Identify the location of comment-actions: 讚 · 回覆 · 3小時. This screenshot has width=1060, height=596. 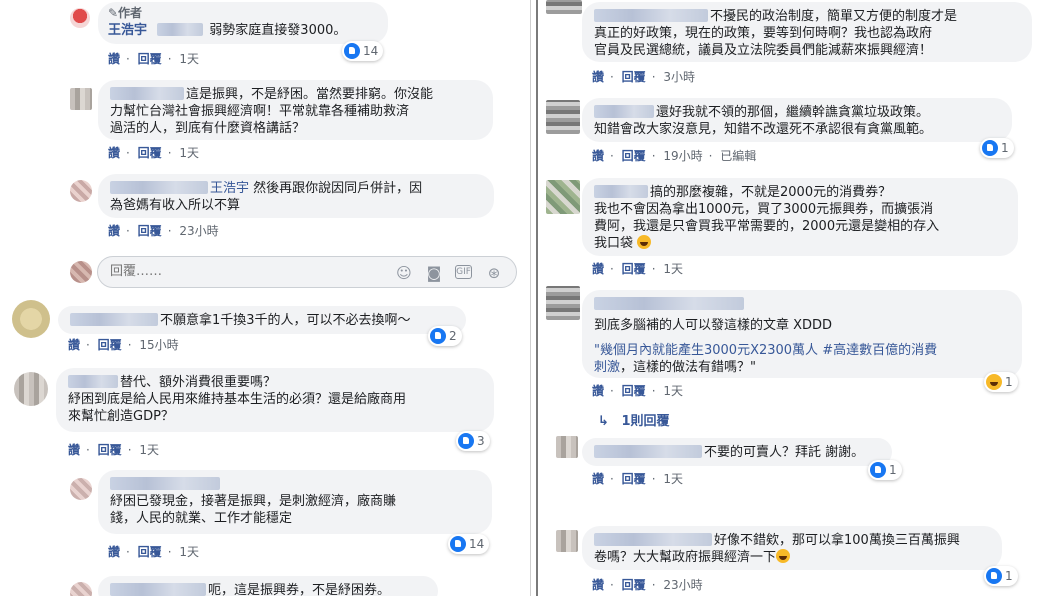
(643, 77).